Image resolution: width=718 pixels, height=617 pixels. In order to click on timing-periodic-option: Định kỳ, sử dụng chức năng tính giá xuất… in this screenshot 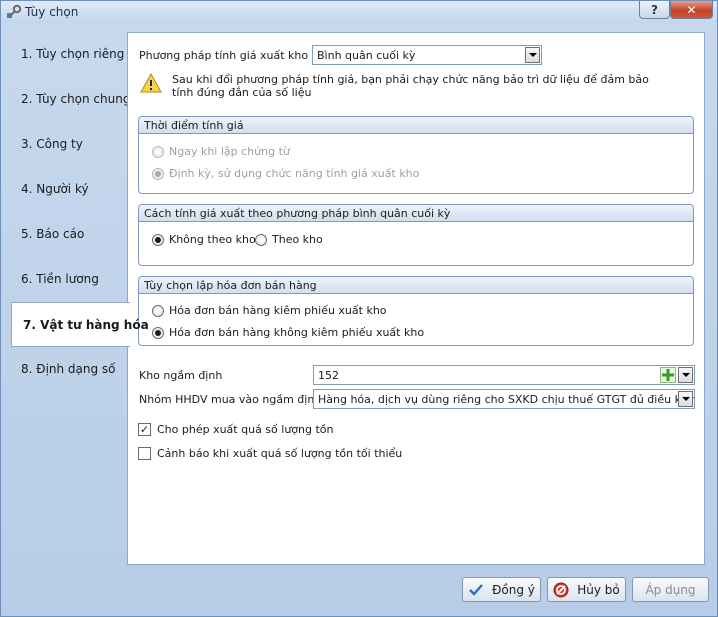, I will do `click(285, 173)`.